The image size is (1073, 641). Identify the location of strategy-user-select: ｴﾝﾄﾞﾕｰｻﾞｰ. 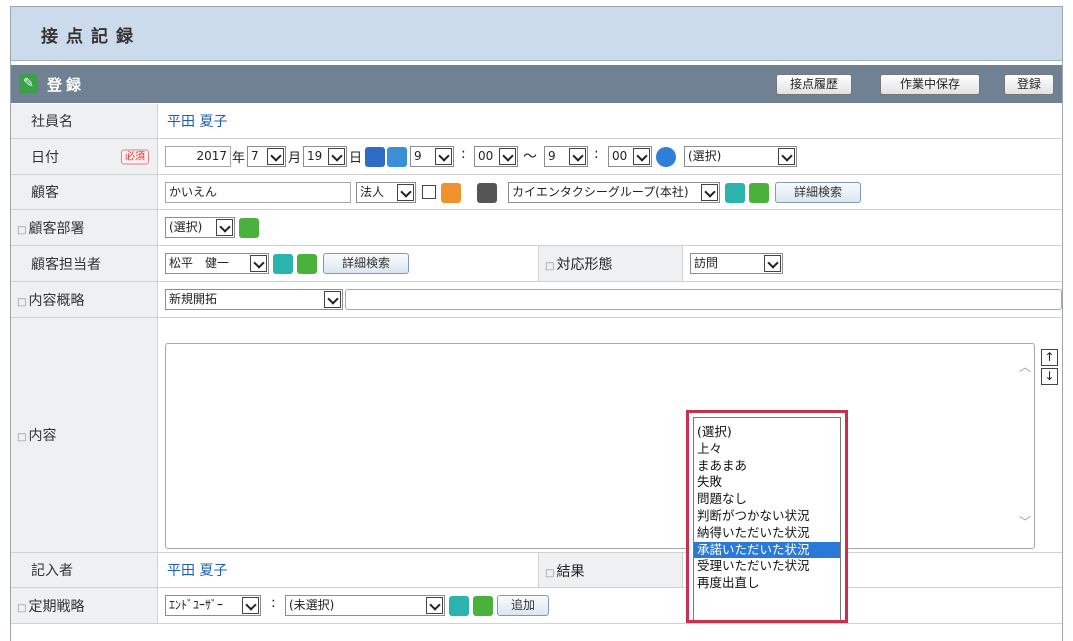
(213, 605).